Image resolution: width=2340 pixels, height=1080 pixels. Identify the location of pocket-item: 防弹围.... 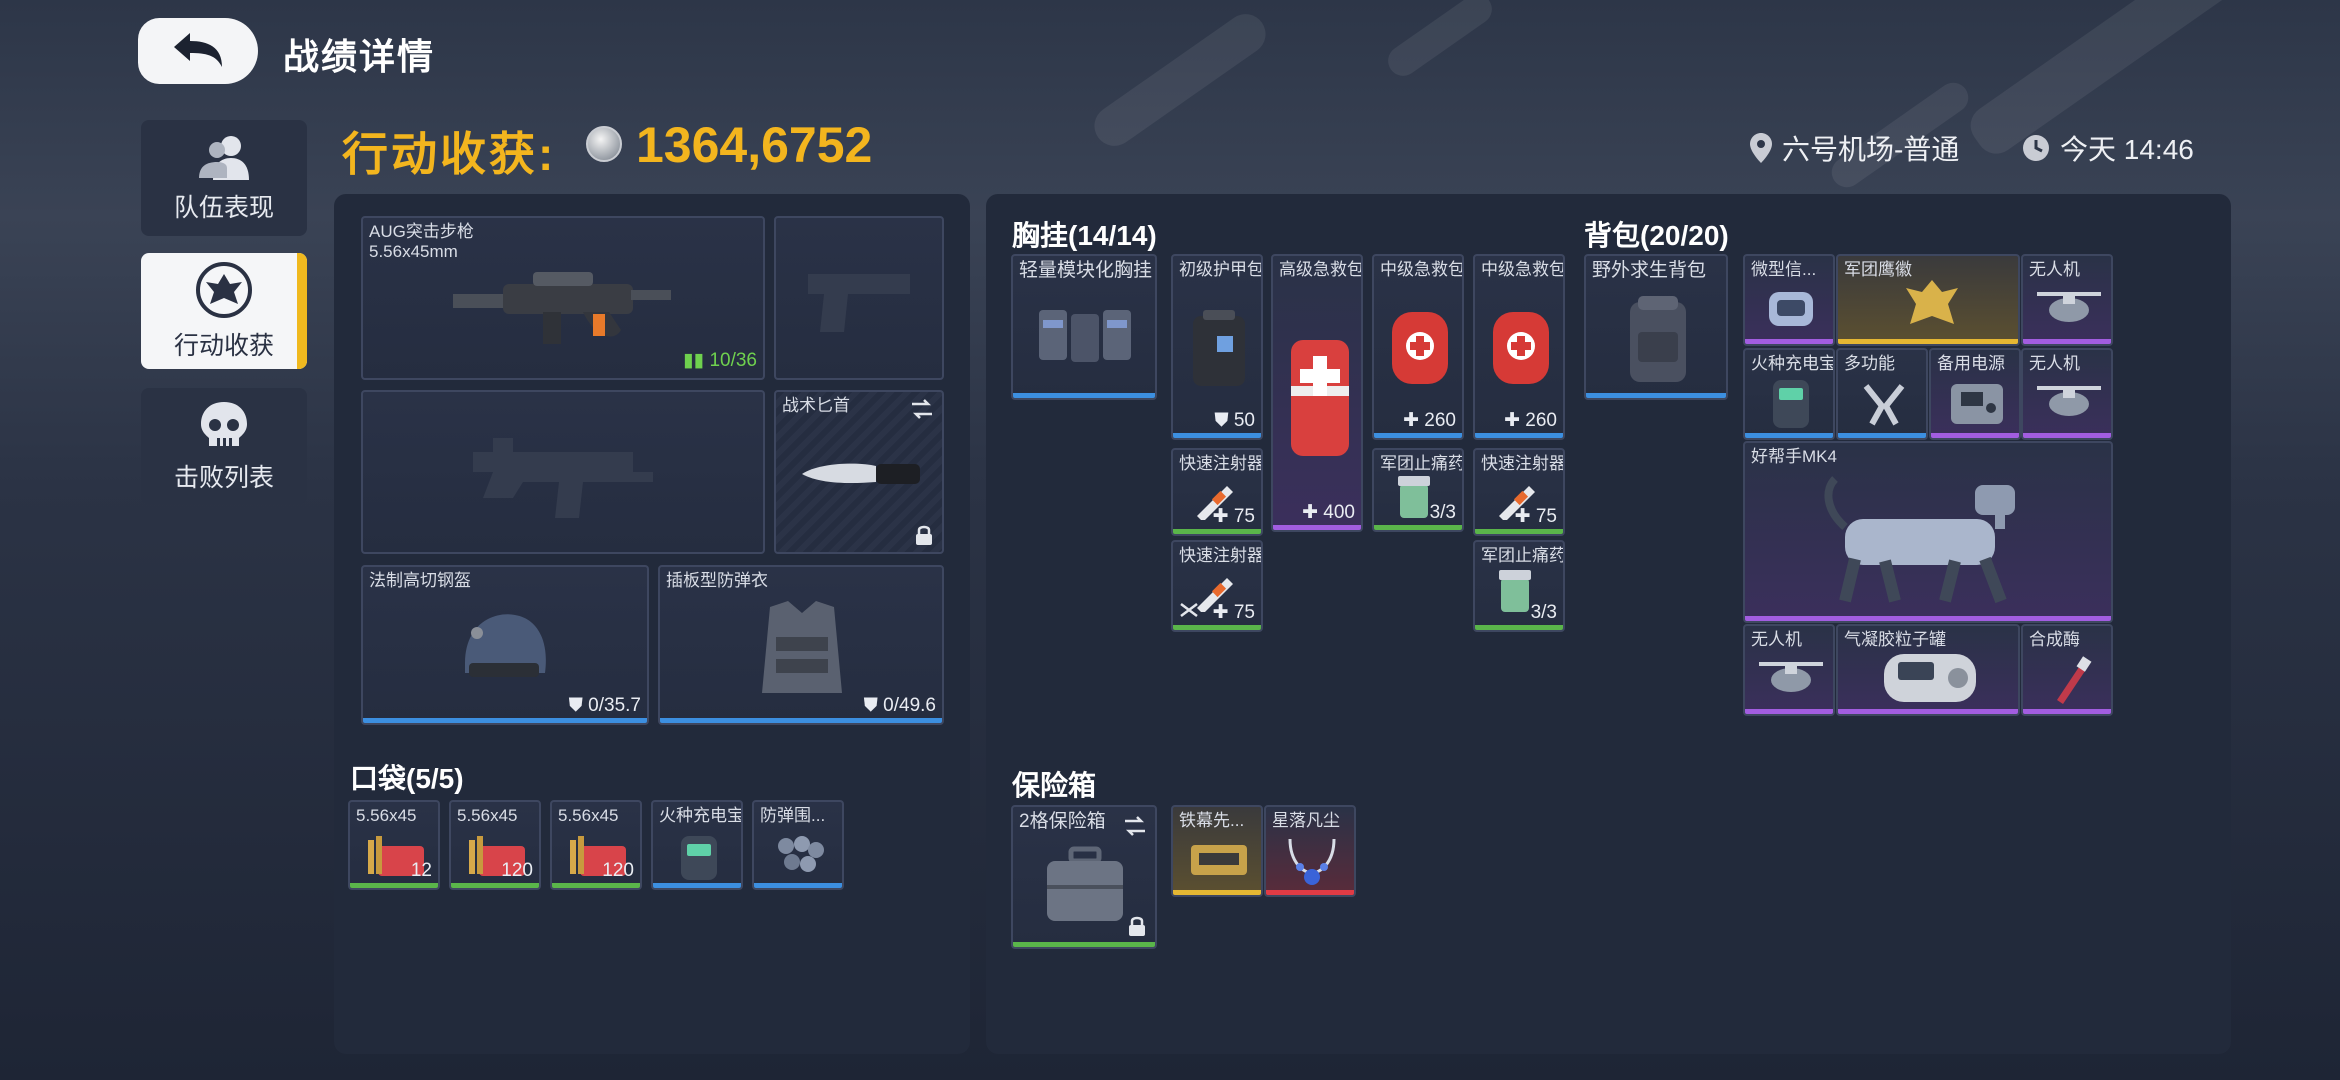
(798, 845).